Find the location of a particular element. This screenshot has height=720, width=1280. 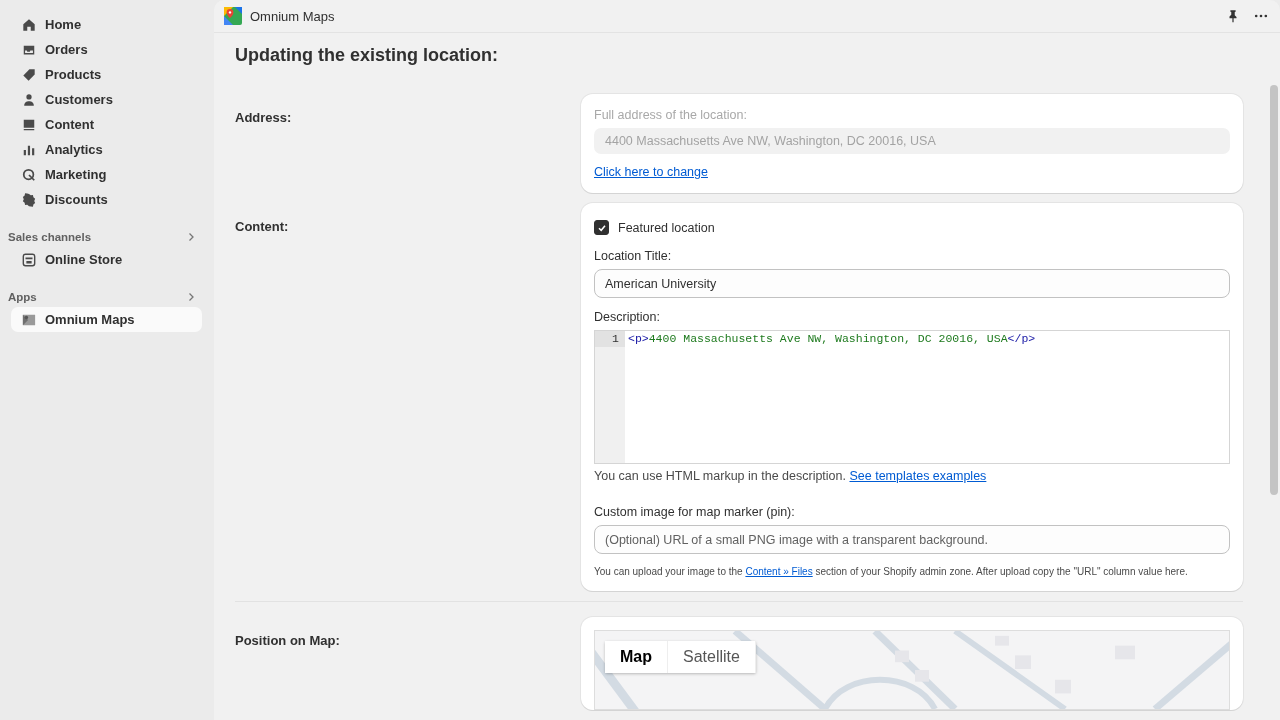

nav-item: Discounts is located at coordinates (106, 199).